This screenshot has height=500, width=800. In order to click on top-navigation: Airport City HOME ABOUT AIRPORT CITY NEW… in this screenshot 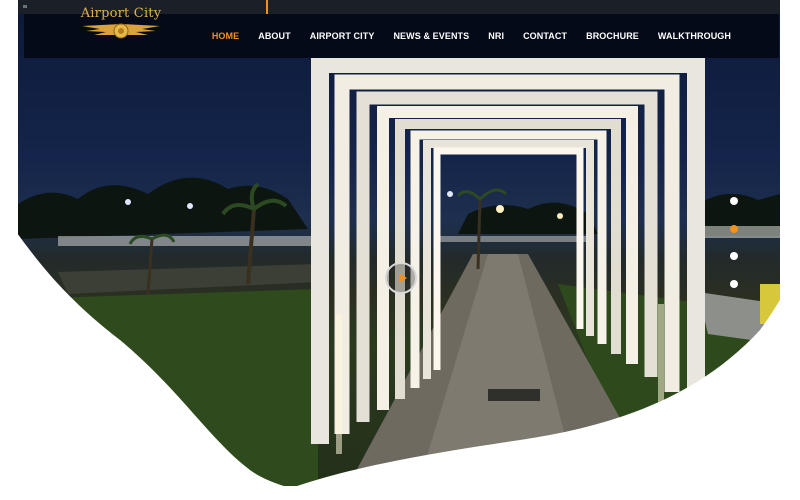, I will do `click(401, 32)`.